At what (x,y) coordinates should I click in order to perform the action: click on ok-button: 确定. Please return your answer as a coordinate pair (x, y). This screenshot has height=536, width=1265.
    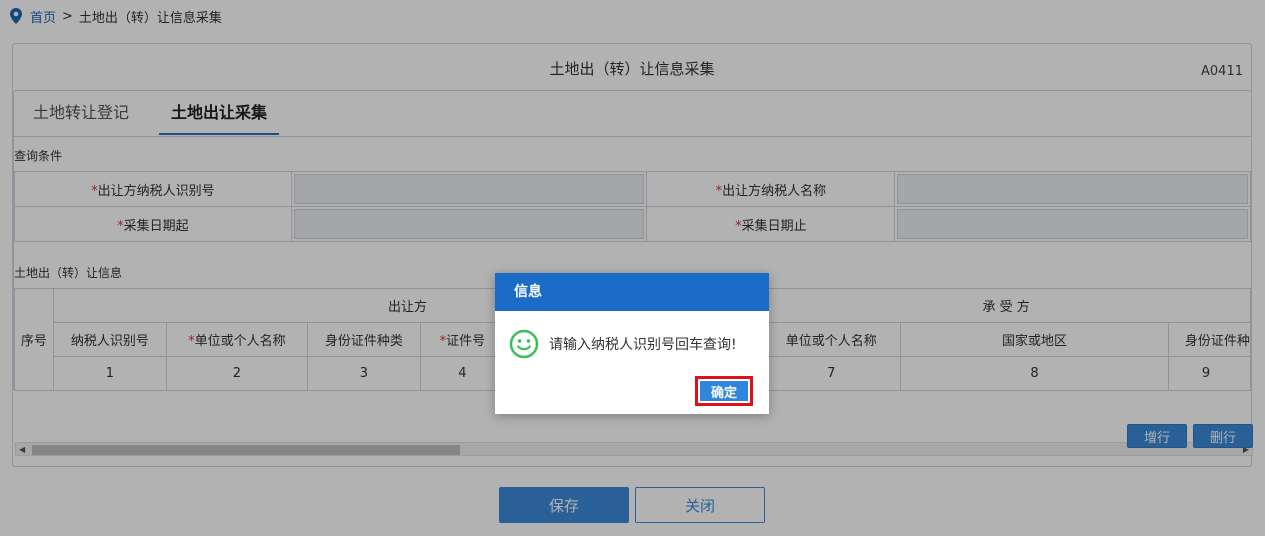
    Looking at the image, I should click on (724, 391).